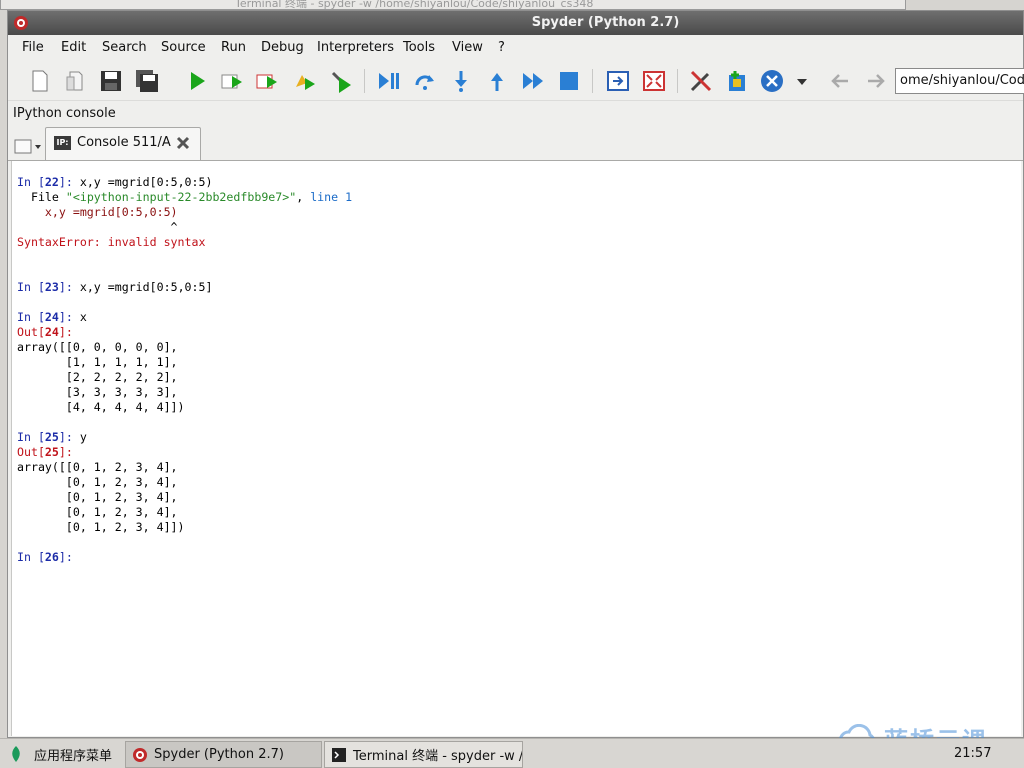 The height and width of the screenshot is (768, 1024). I want to click on open-file-button, so click(76, 81).